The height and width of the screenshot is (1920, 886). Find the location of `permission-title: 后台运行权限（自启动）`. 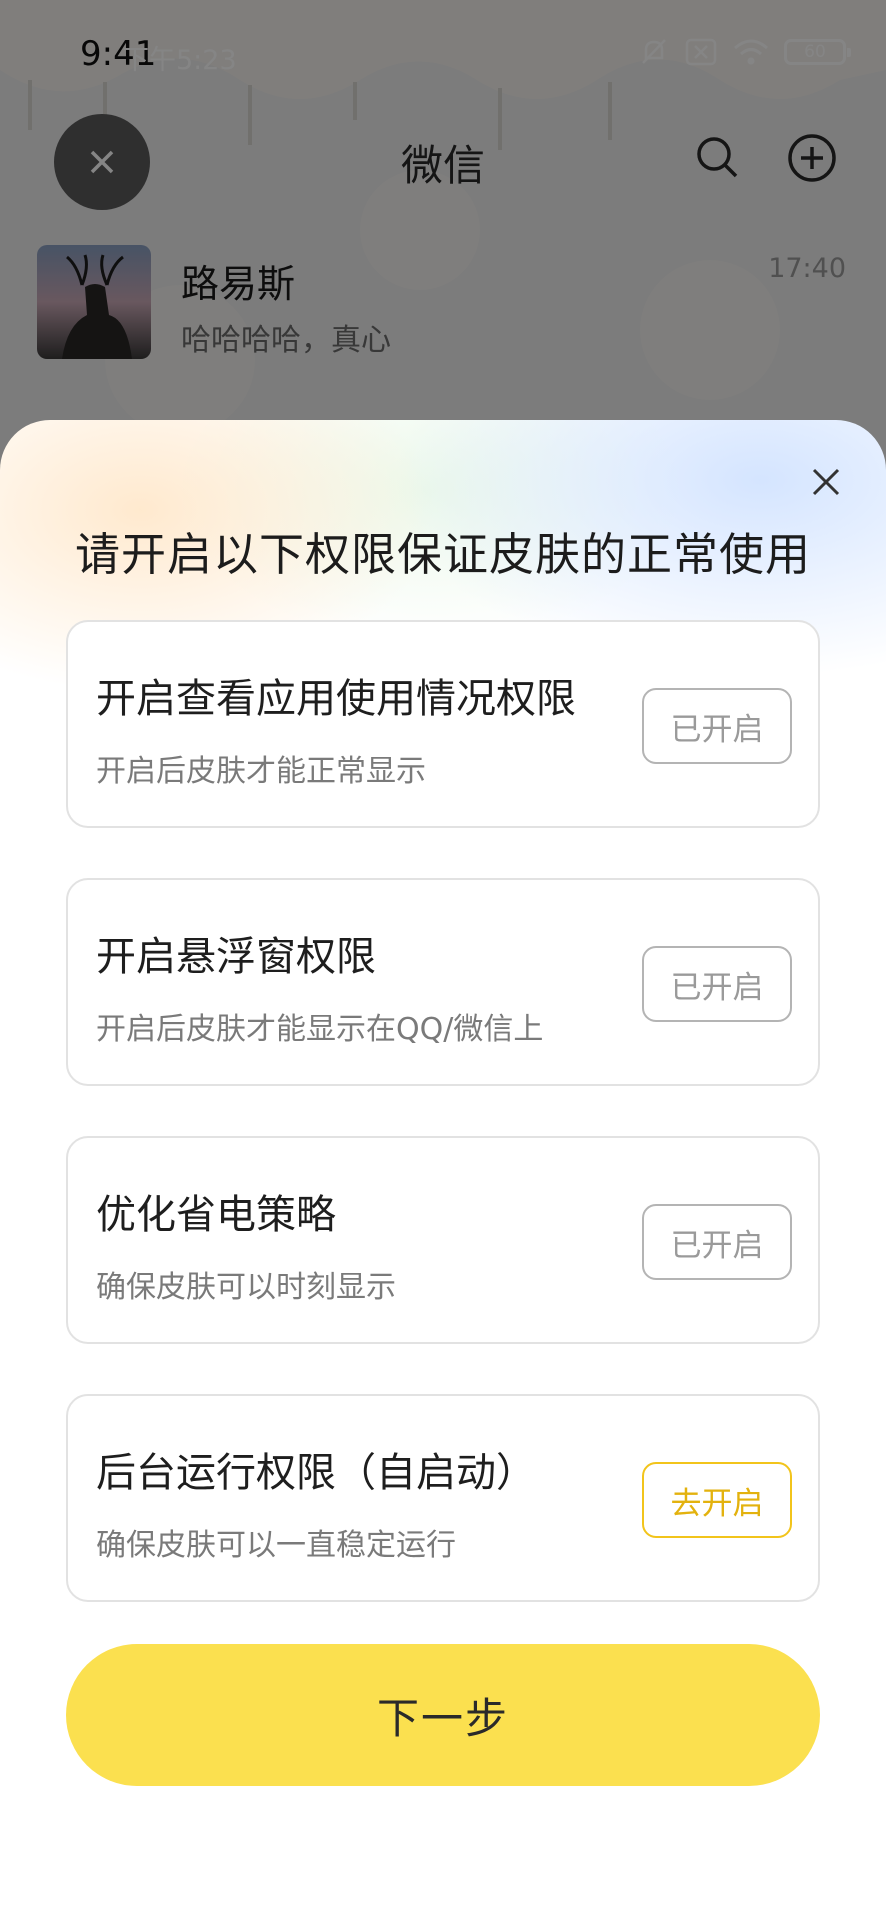

permission-title: 后台运行权限（自启动） is located at coordinates (316, 1473).